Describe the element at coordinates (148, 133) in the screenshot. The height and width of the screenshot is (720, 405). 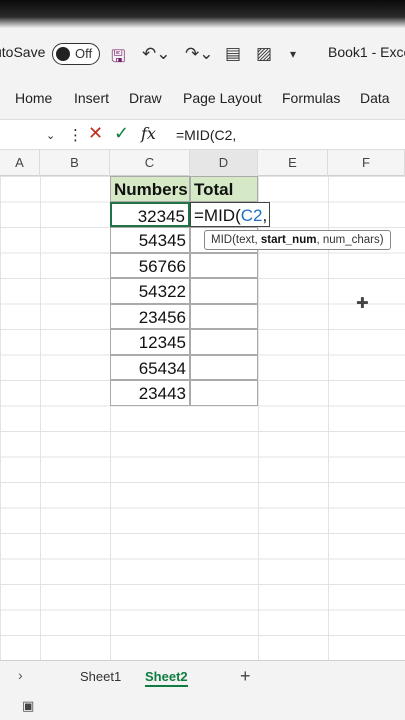
I see `insert-function-icon: fx` at that location.